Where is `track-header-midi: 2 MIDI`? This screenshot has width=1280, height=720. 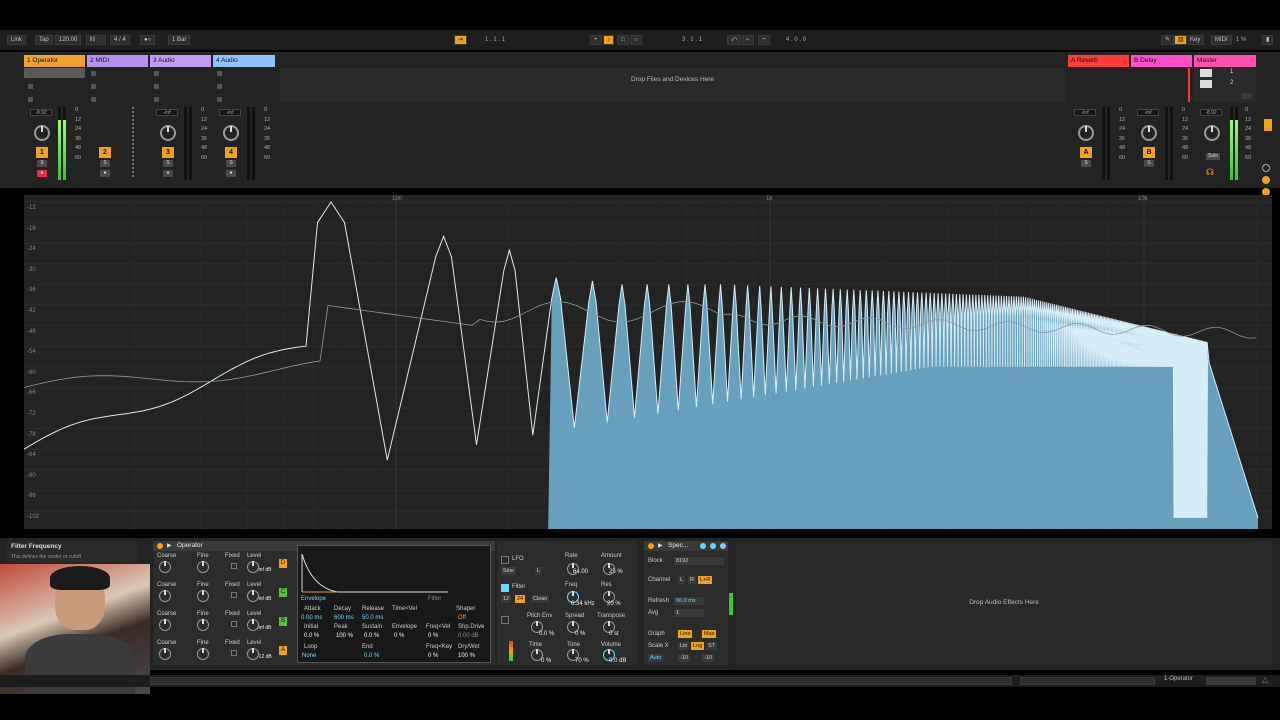
track-header-midi: 2 MIDI is located at coordinates (117, 61).